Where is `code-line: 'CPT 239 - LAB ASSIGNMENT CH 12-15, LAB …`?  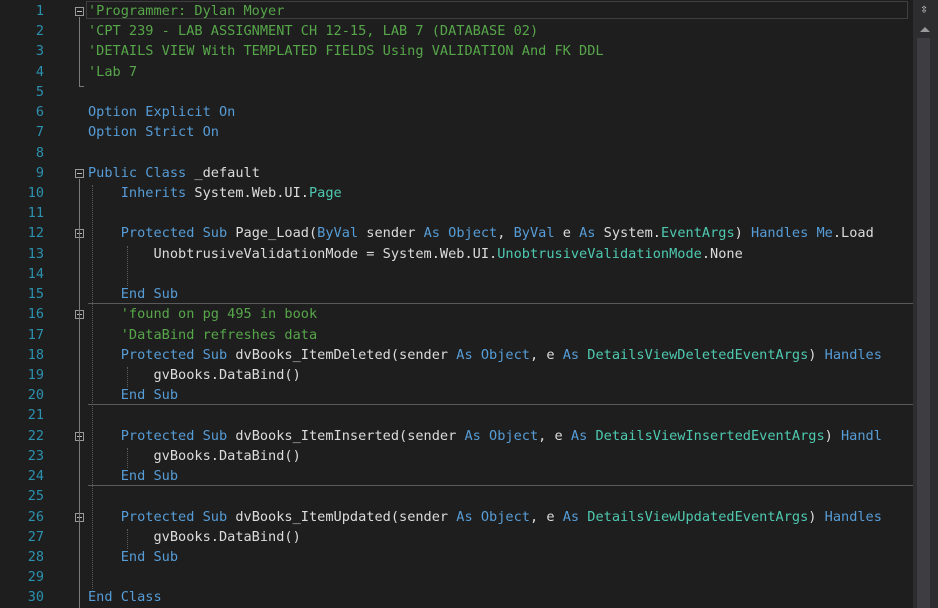 code-line: 'CPT 239 - LAB ASSIGNMENT CH 12-15, LAB … is located at coordinates (500, 31).